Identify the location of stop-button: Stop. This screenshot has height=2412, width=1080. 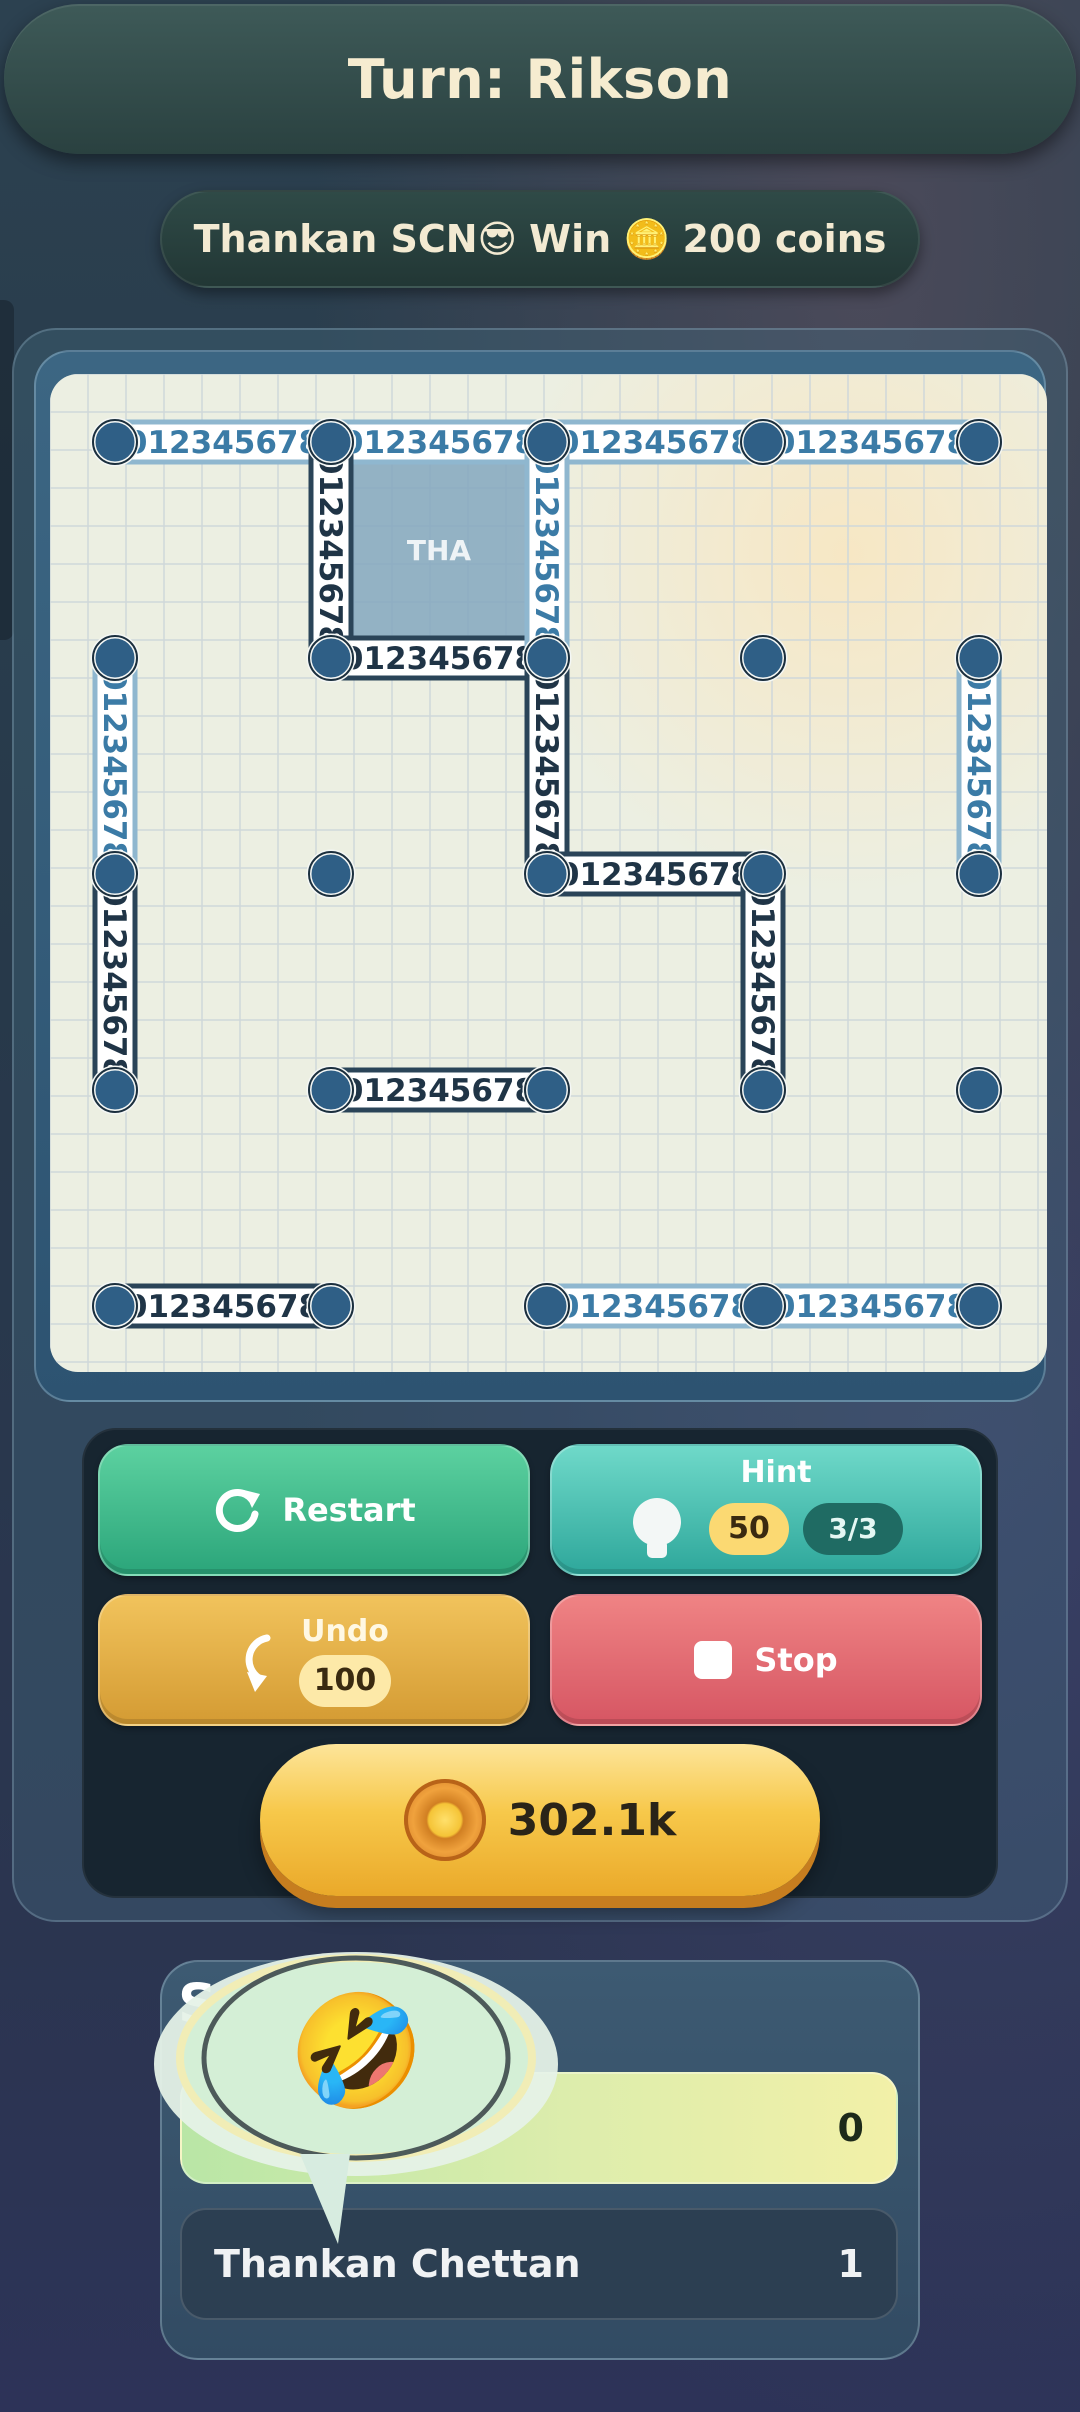
(766, 1660).